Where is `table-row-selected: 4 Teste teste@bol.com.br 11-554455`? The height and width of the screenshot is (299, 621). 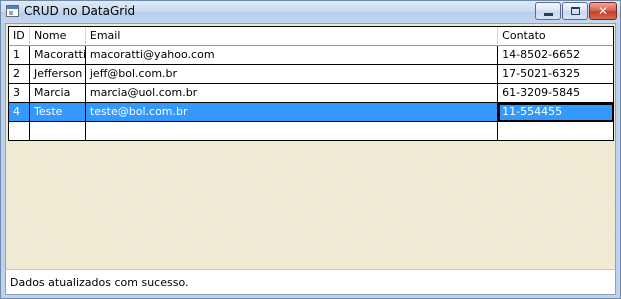
table-row-selected: 4 Teste teste@bol.com.br 11-554455 is located at coordinates (311, 112).